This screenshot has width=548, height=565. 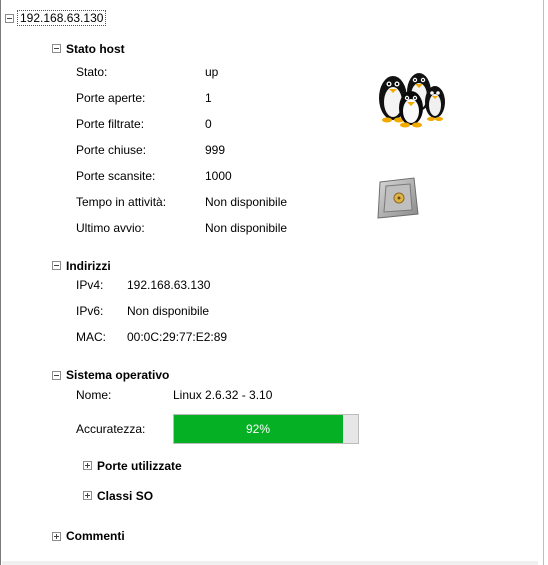 What do you see at coordinates (212, 72) in the screenshot?
I see `state-value: up` at bounding box center [212, 72].